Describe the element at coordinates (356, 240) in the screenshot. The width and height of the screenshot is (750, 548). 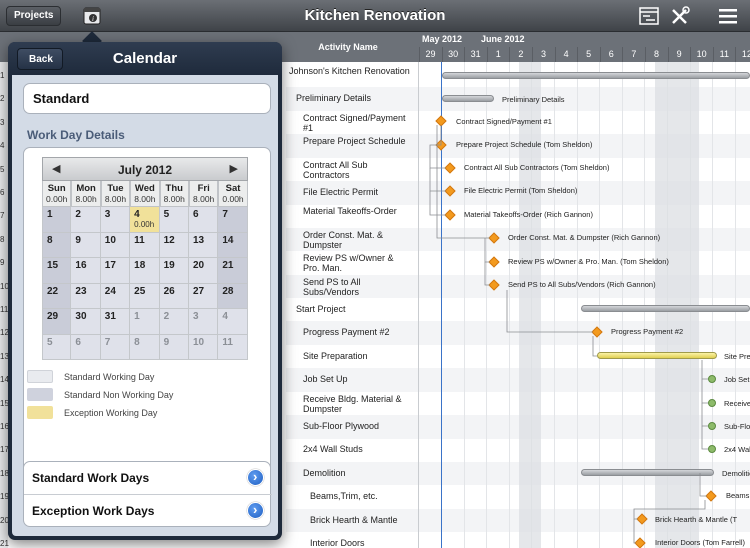
I see `activity-name: Order Const. Mat. & Dumpster` at that location.